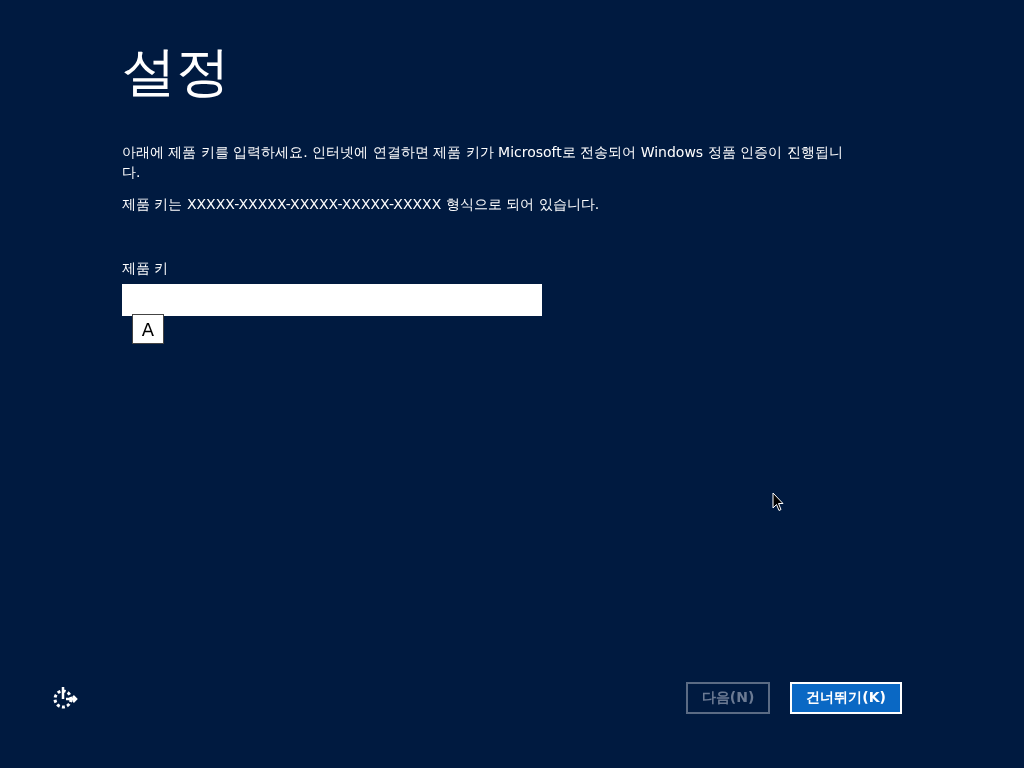  I want to click on accessibility-icon, so click(65, 698).